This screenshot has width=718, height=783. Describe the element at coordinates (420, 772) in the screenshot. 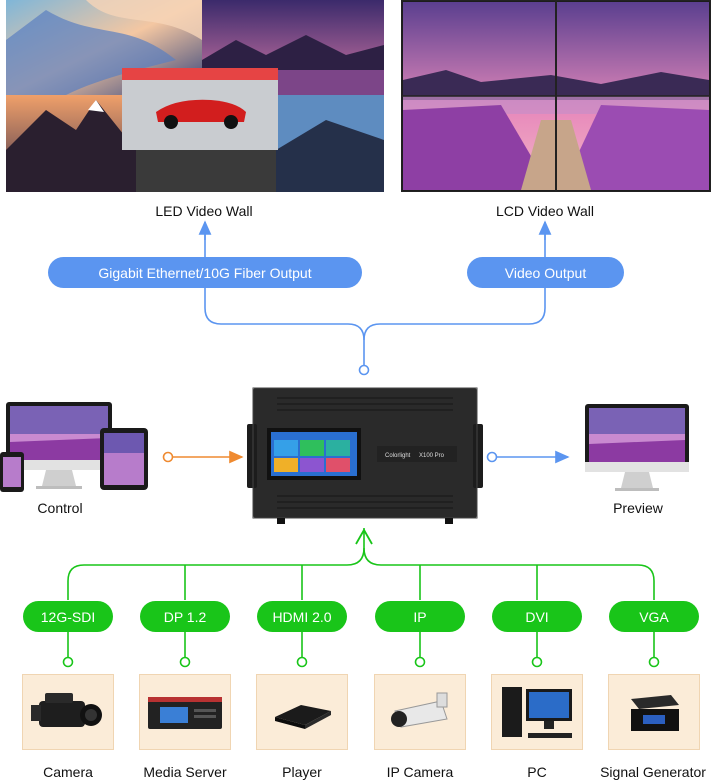

I see `device-label-ip-camera: IP Camera` at that location.